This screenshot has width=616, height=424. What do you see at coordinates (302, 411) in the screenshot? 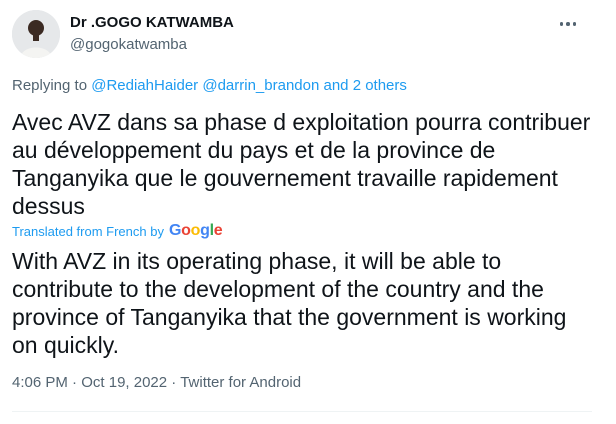
I see `divider` at bounding box center [302, 411].